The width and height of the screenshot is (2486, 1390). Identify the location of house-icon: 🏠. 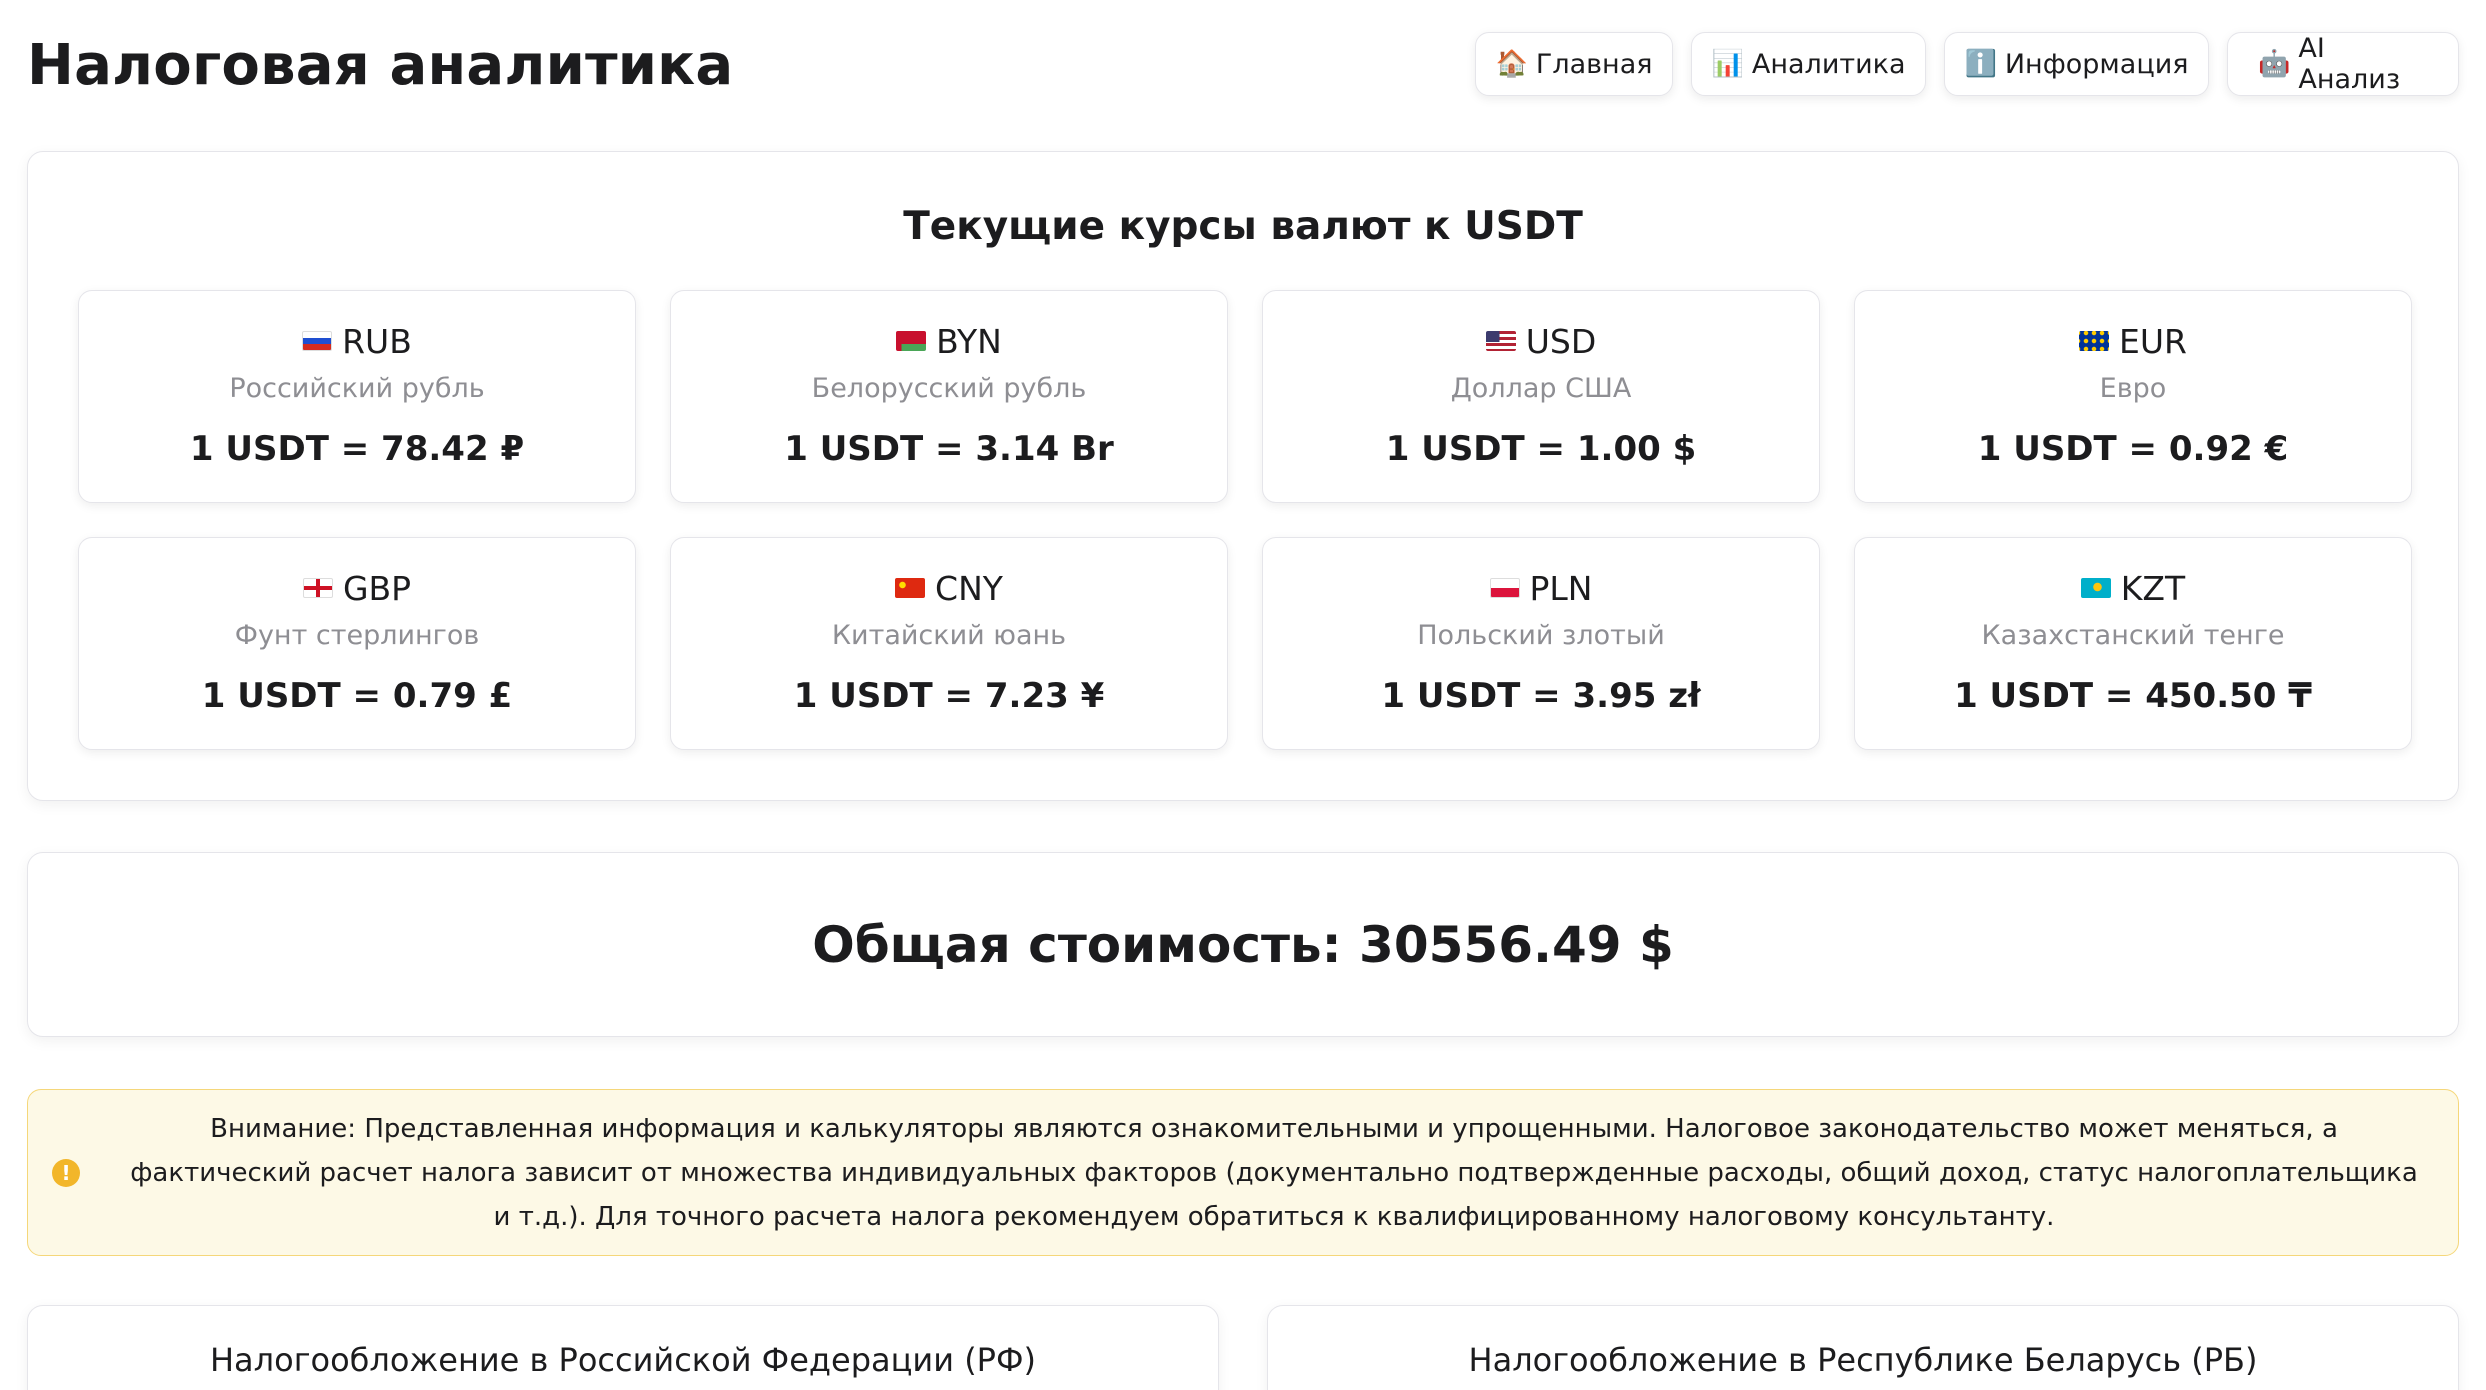
(1511, 64).